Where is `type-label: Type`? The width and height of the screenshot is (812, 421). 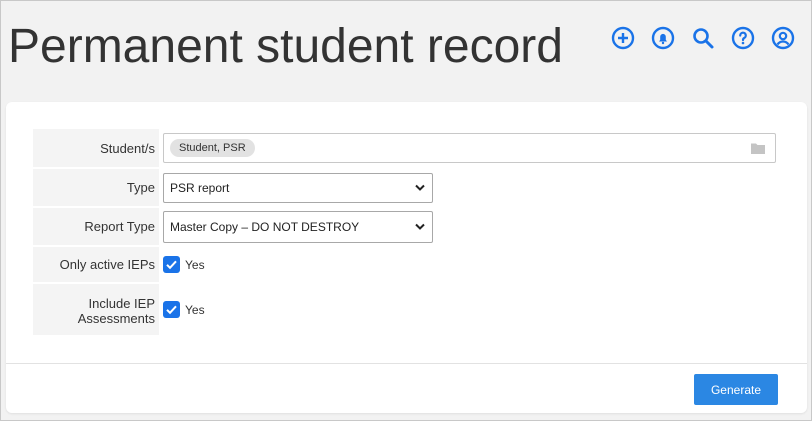 type-label: Type is located at coordinates (96, 187).